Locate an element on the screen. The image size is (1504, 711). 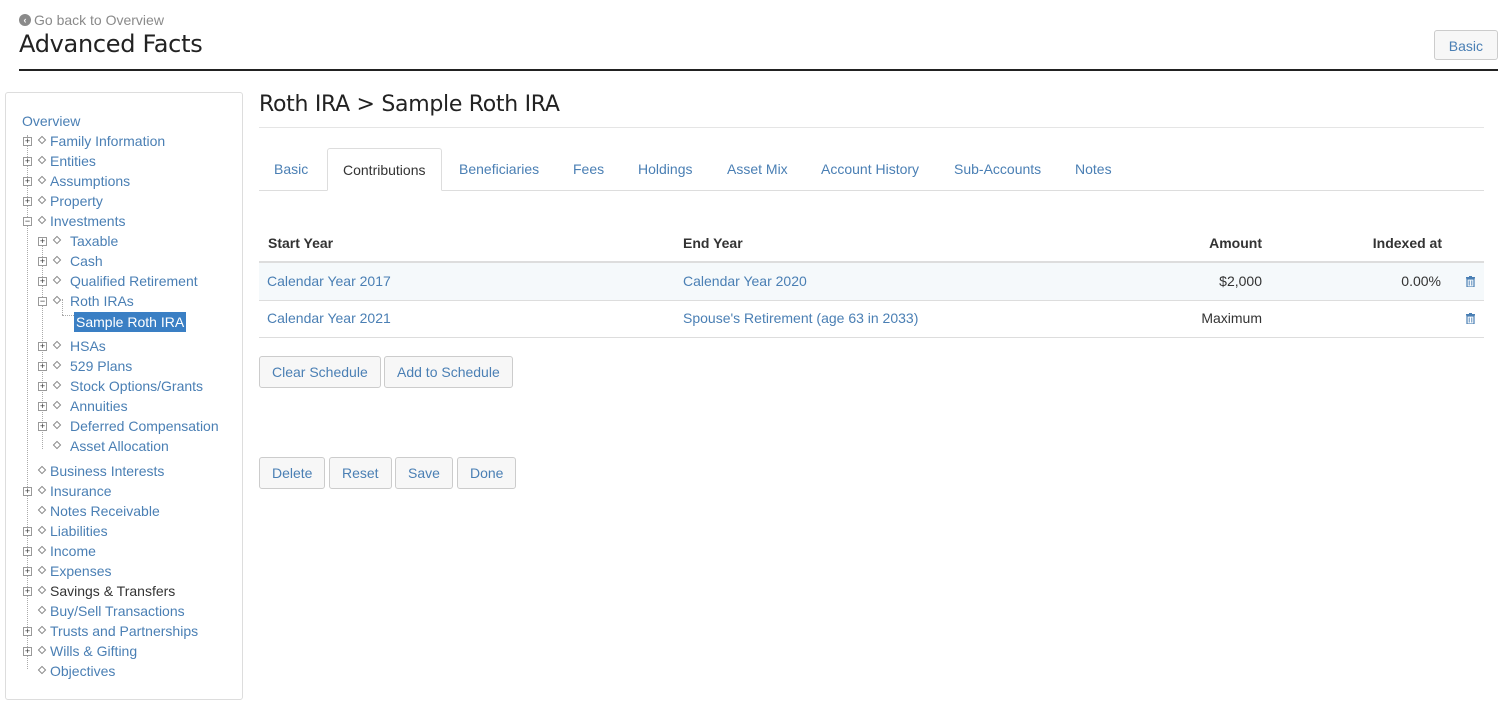
tab-fees: Fees is located at coordinates (588, 169).